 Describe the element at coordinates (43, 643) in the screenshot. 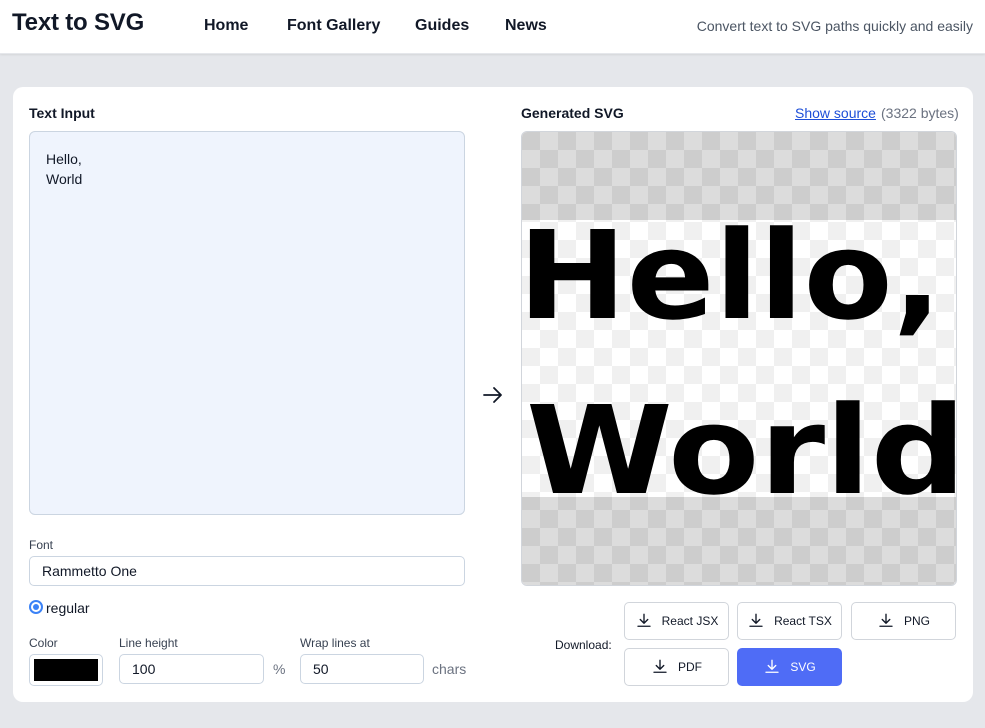

I see `color-label: Color` at that location.